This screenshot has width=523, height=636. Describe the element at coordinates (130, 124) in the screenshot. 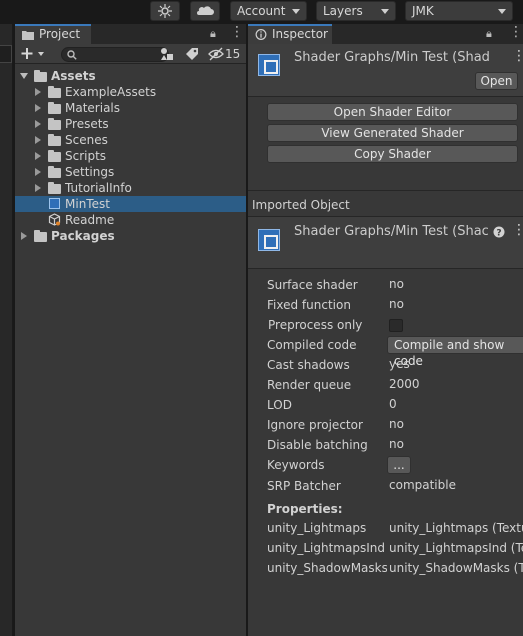

I see `tree-item: Presets` at that location.